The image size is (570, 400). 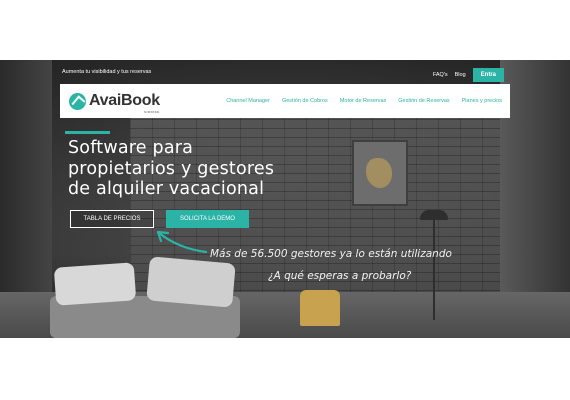 What do you see at coordinates (320, 308) in the screenshot?
I see `yellow-chair` at bounding box center [320, 308].